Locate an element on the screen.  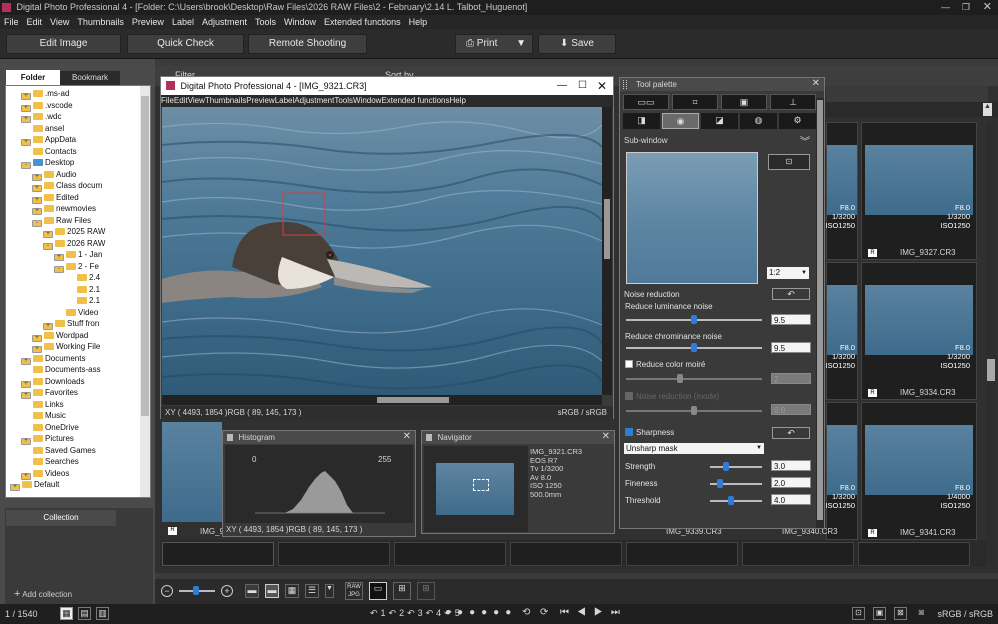
threshold-knob is located at coordinates (730, 500).